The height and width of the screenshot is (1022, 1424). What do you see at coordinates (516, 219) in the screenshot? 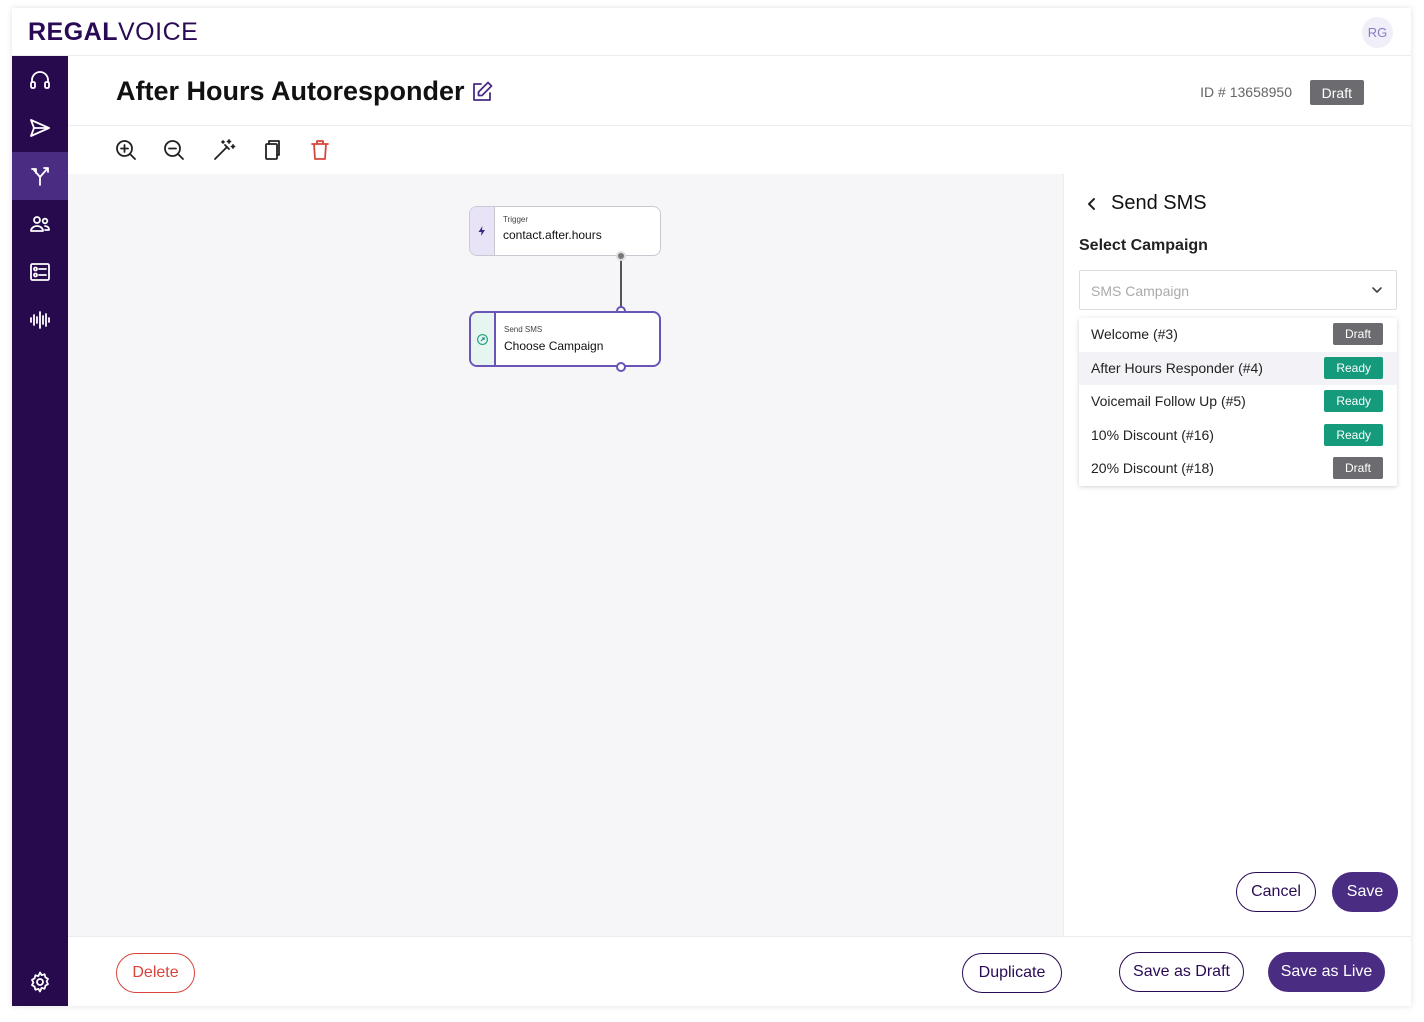
I see `trigger-node-type: Trigger` at bounding box center [516, 219].